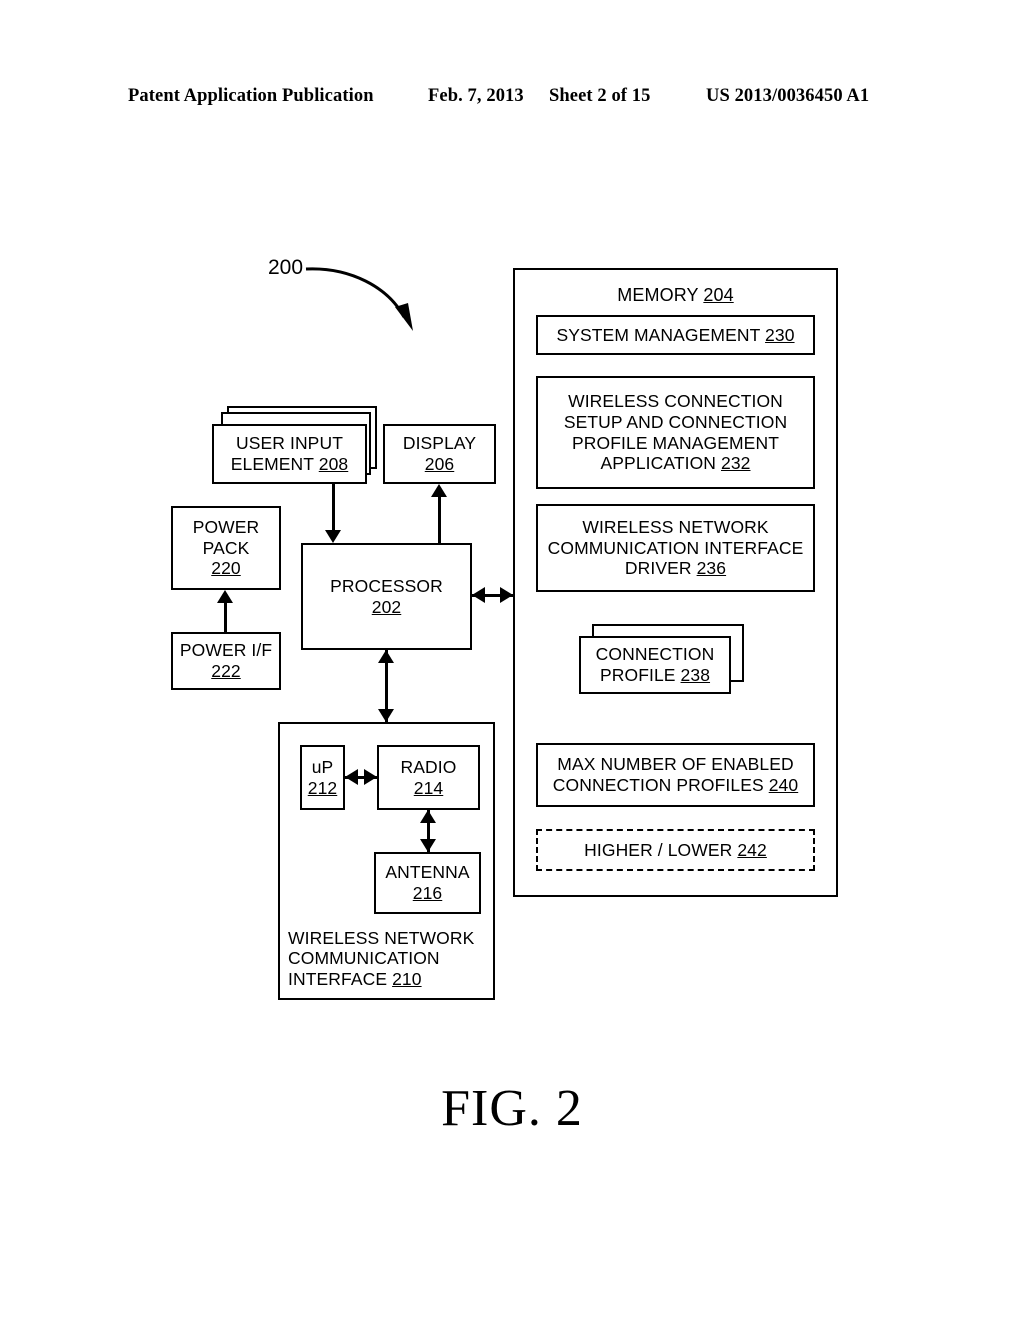 The image size is (1024, 1320). What do you see at coordinates (675, 526) in the screenshot?
I see `wnci-driver-line1: WIRELESS NETWORK` at bounding box center [675, 526].